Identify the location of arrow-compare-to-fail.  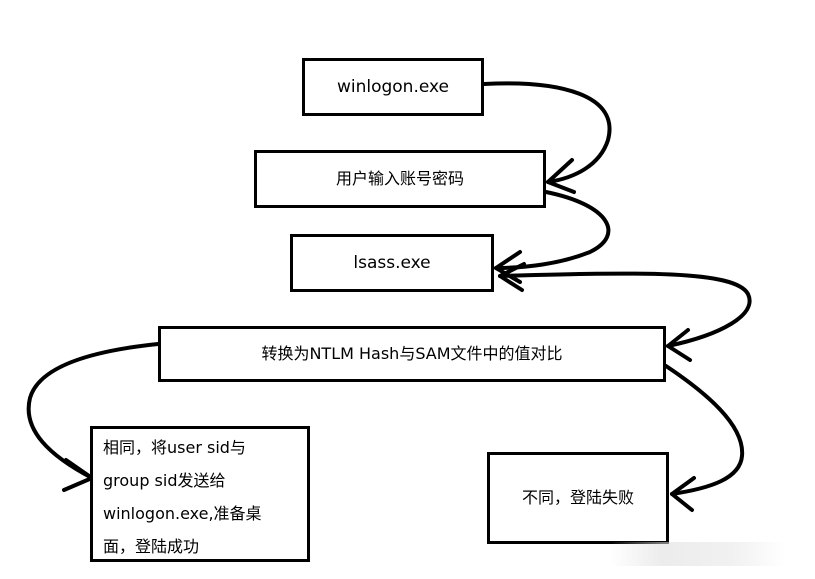
(704, 430).